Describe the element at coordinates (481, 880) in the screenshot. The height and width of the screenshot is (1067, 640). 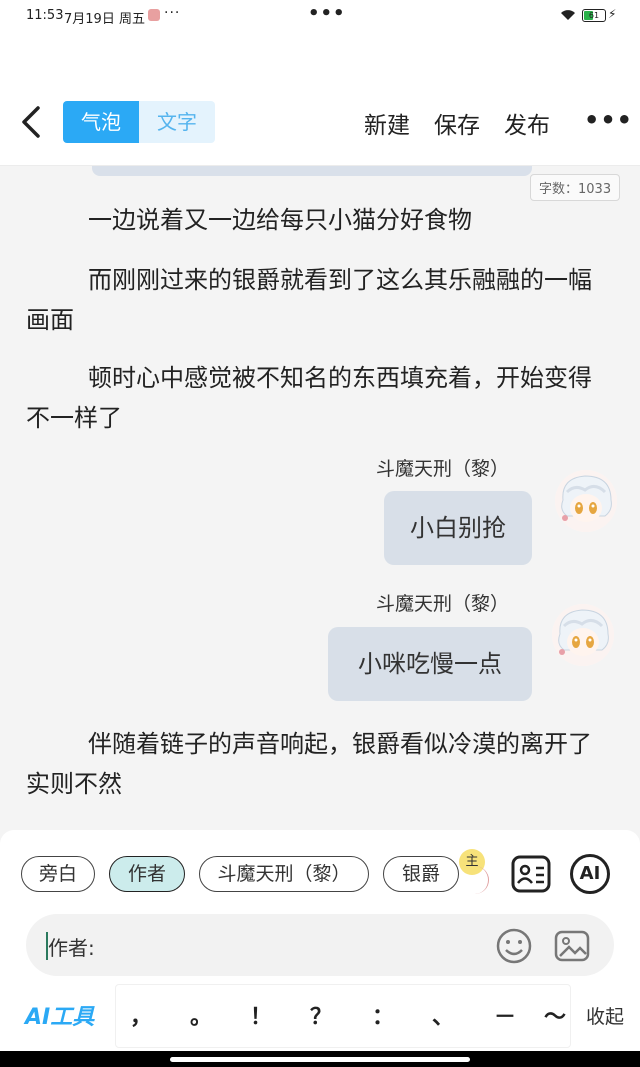
I see `role-chip-overflow` at that location.